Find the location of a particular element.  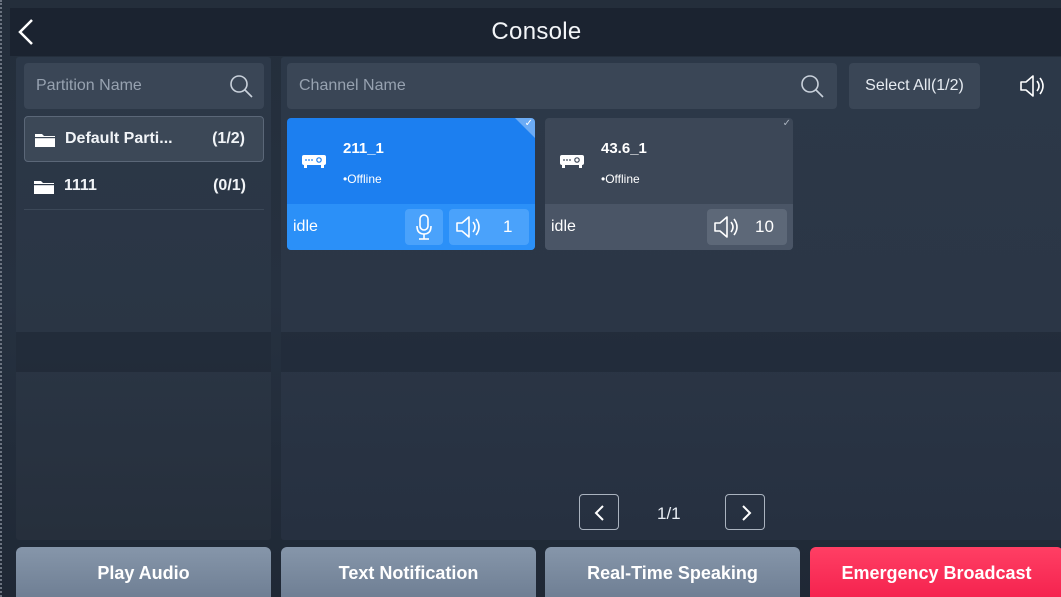

channel-card: ✓ 211_1 •Offline idle 1 is located at coordinates (411, 184).